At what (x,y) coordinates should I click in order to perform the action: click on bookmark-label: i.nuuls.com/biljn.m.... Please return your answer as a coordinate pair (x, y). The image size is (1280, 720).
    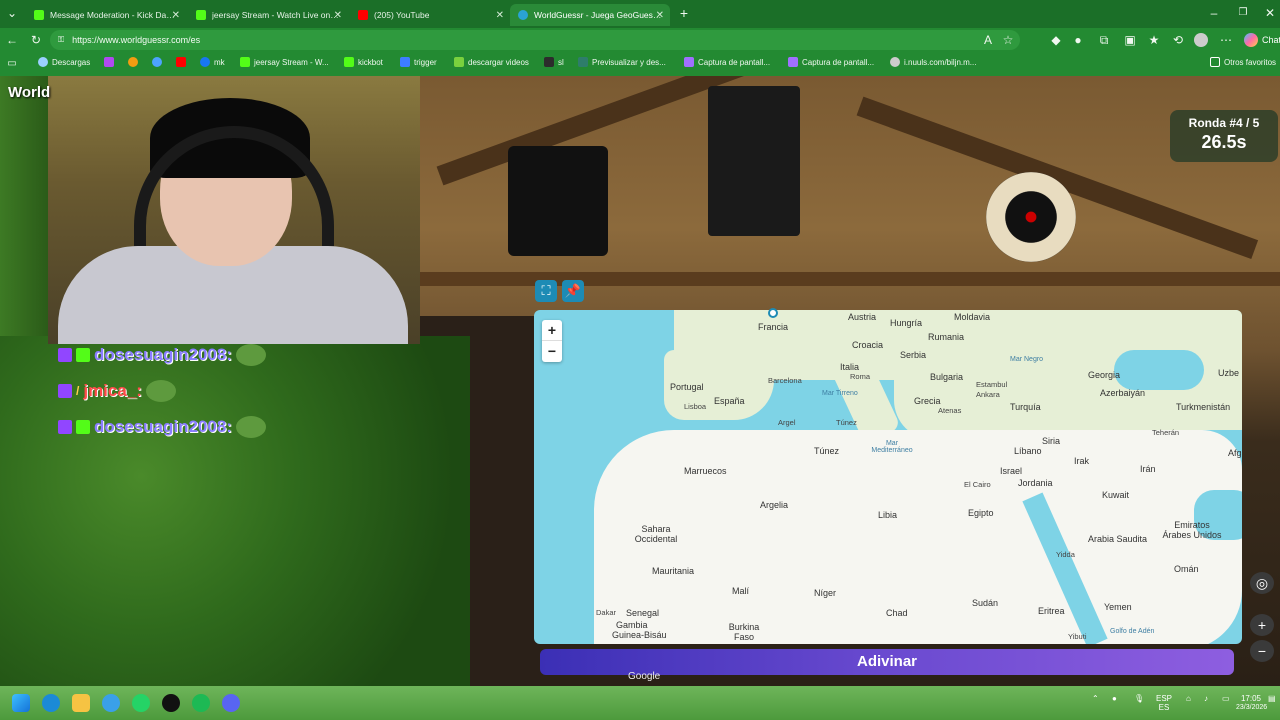
    Looking at the image, I should click on (940, 62).